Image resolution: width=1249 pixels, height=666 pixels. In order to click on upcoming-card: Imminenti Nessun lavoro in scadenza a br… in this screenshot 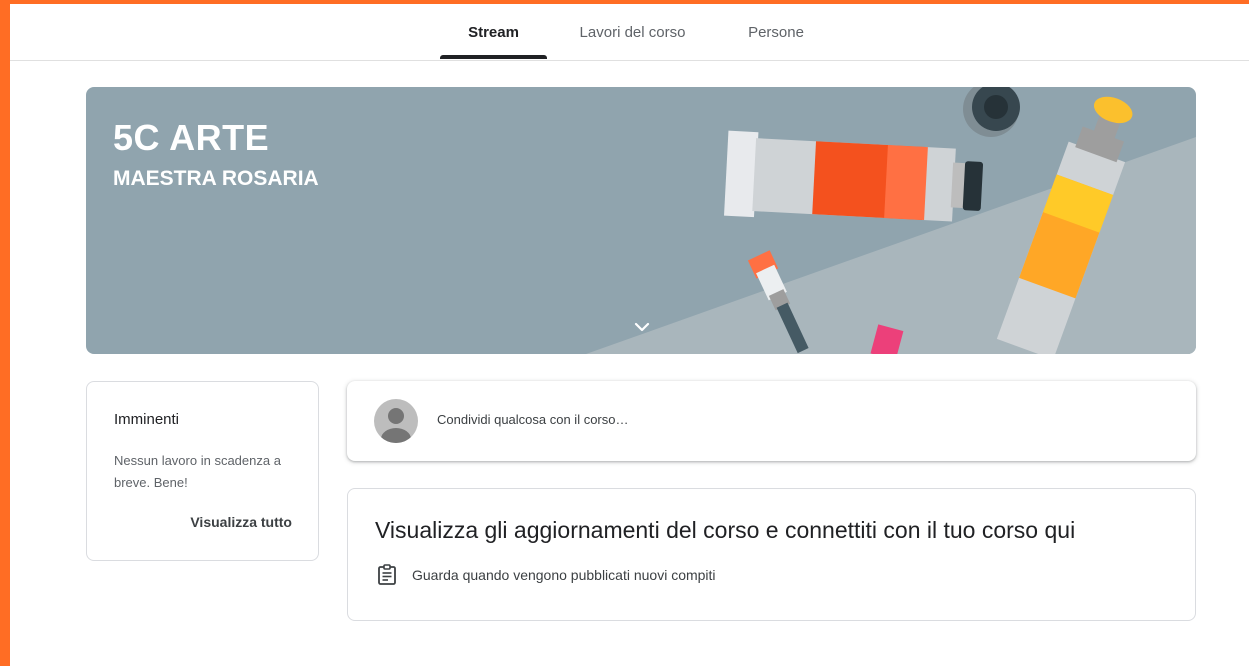, I will do `click(202, 471)`.